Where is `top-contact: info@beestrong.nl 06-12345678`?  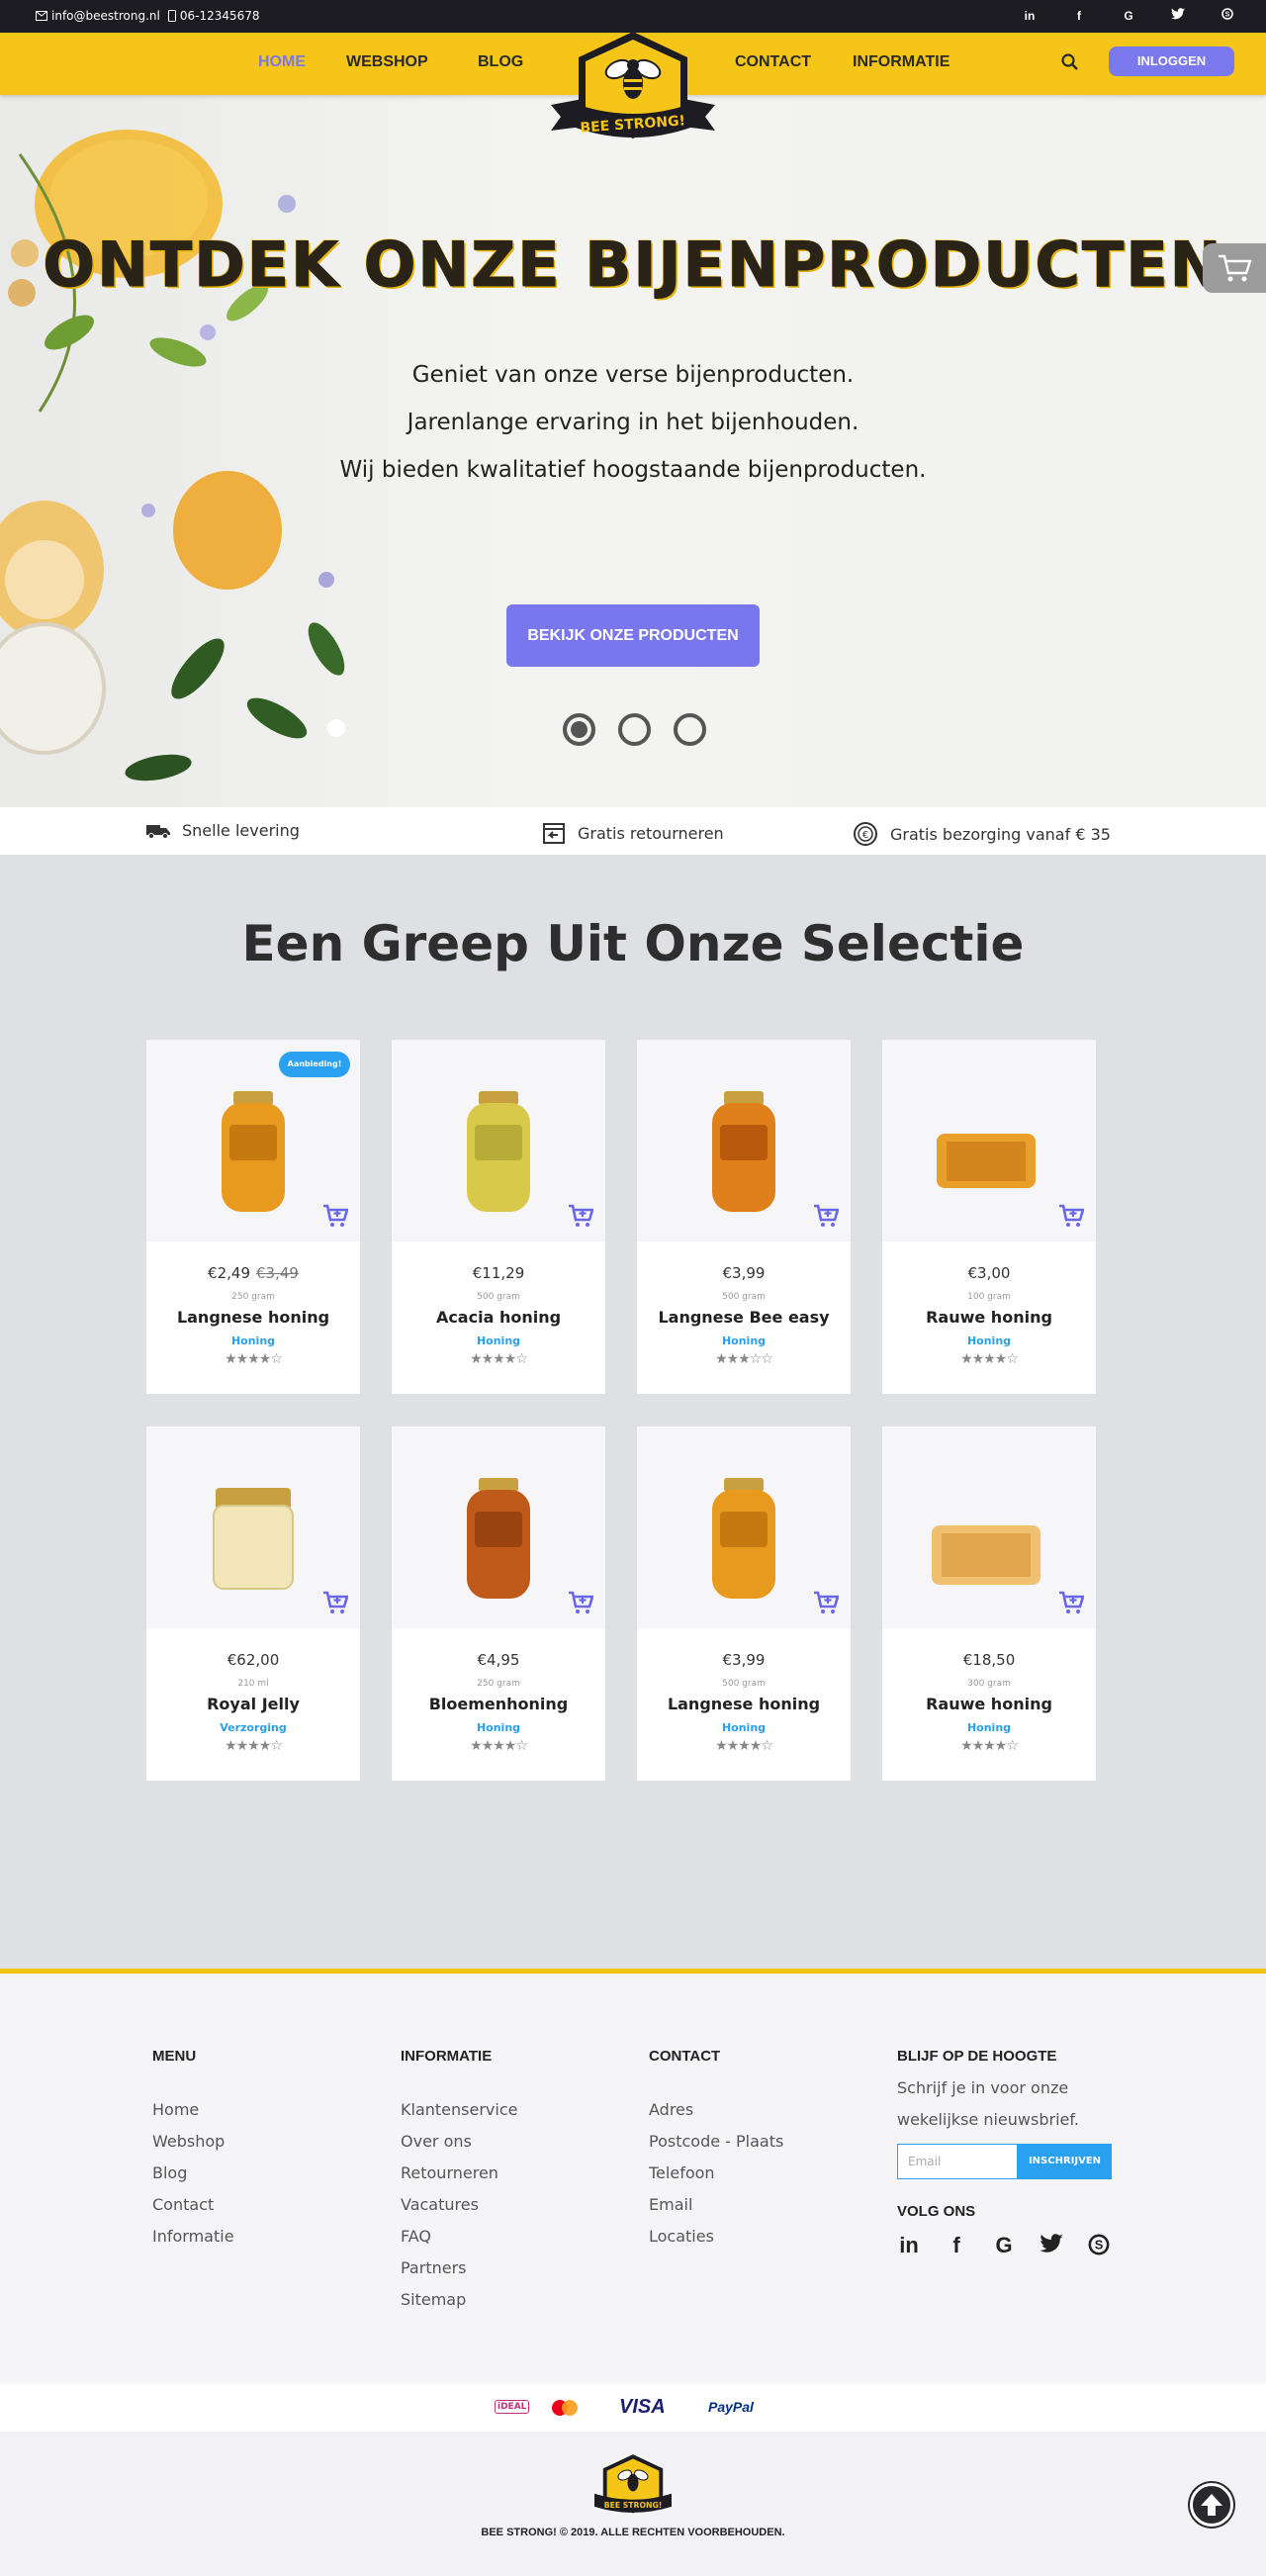
top-contact: info@beestrong.nl 06-12345678 is located at coordinates (148, 16).